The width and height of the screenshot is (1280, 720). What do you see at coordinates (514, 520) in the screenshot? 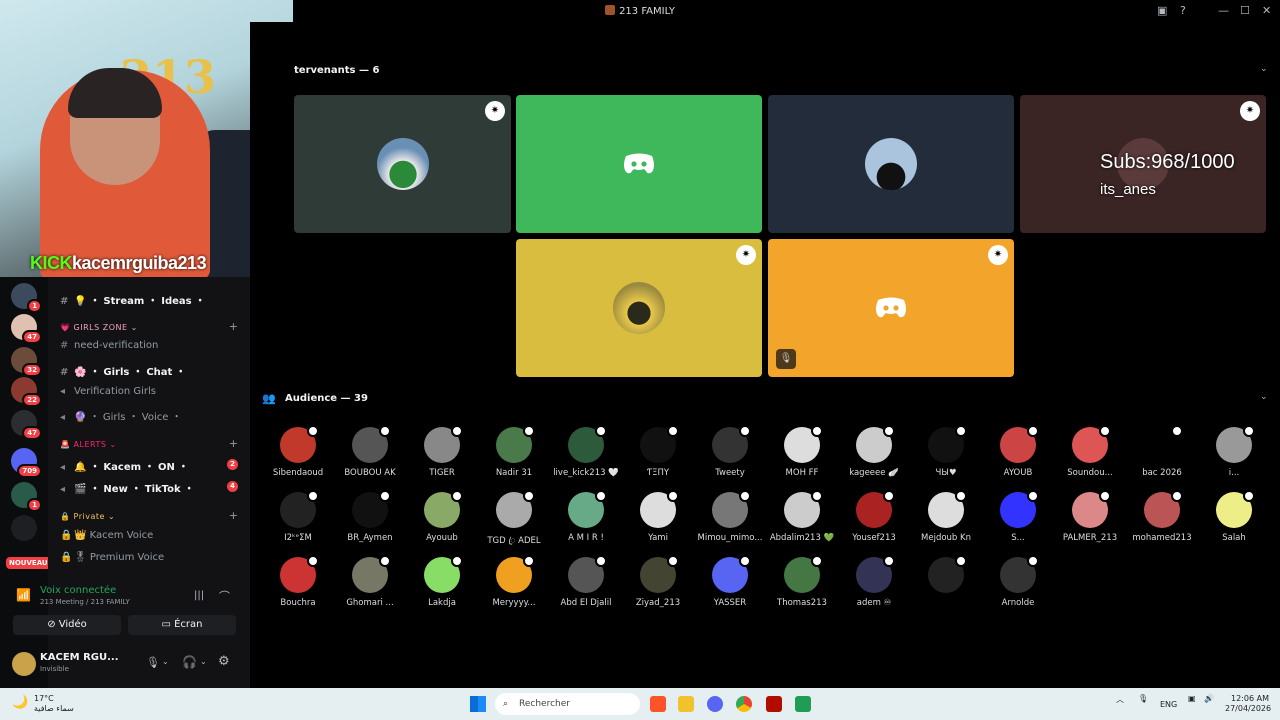
I see `audience-member: TGD ꦿ ADEL` at bounding box center [514, 520].